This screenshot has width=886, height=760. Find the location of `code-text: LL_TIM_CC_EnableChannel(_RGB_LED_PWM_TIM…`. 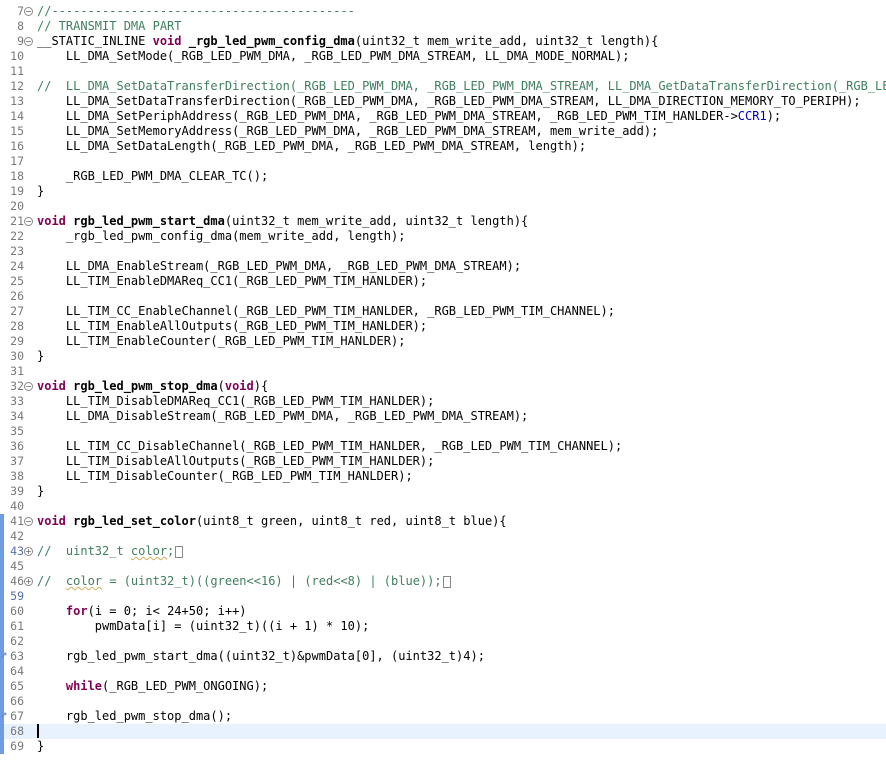

code-text: LL_TIM_CC_EnableChannel(_RGB_LED_PWM_TIM… is located at coordinates (326, 311).